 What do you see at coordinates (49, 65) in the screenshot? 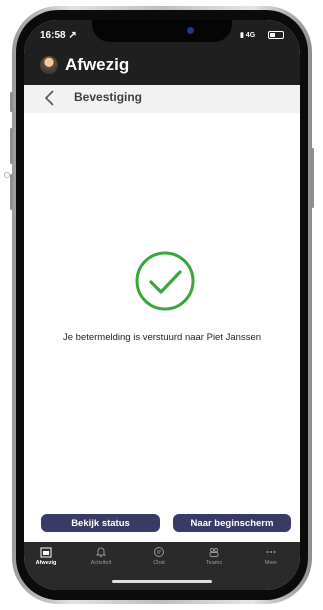
I see `avatar` at bounding box center [49, 65].